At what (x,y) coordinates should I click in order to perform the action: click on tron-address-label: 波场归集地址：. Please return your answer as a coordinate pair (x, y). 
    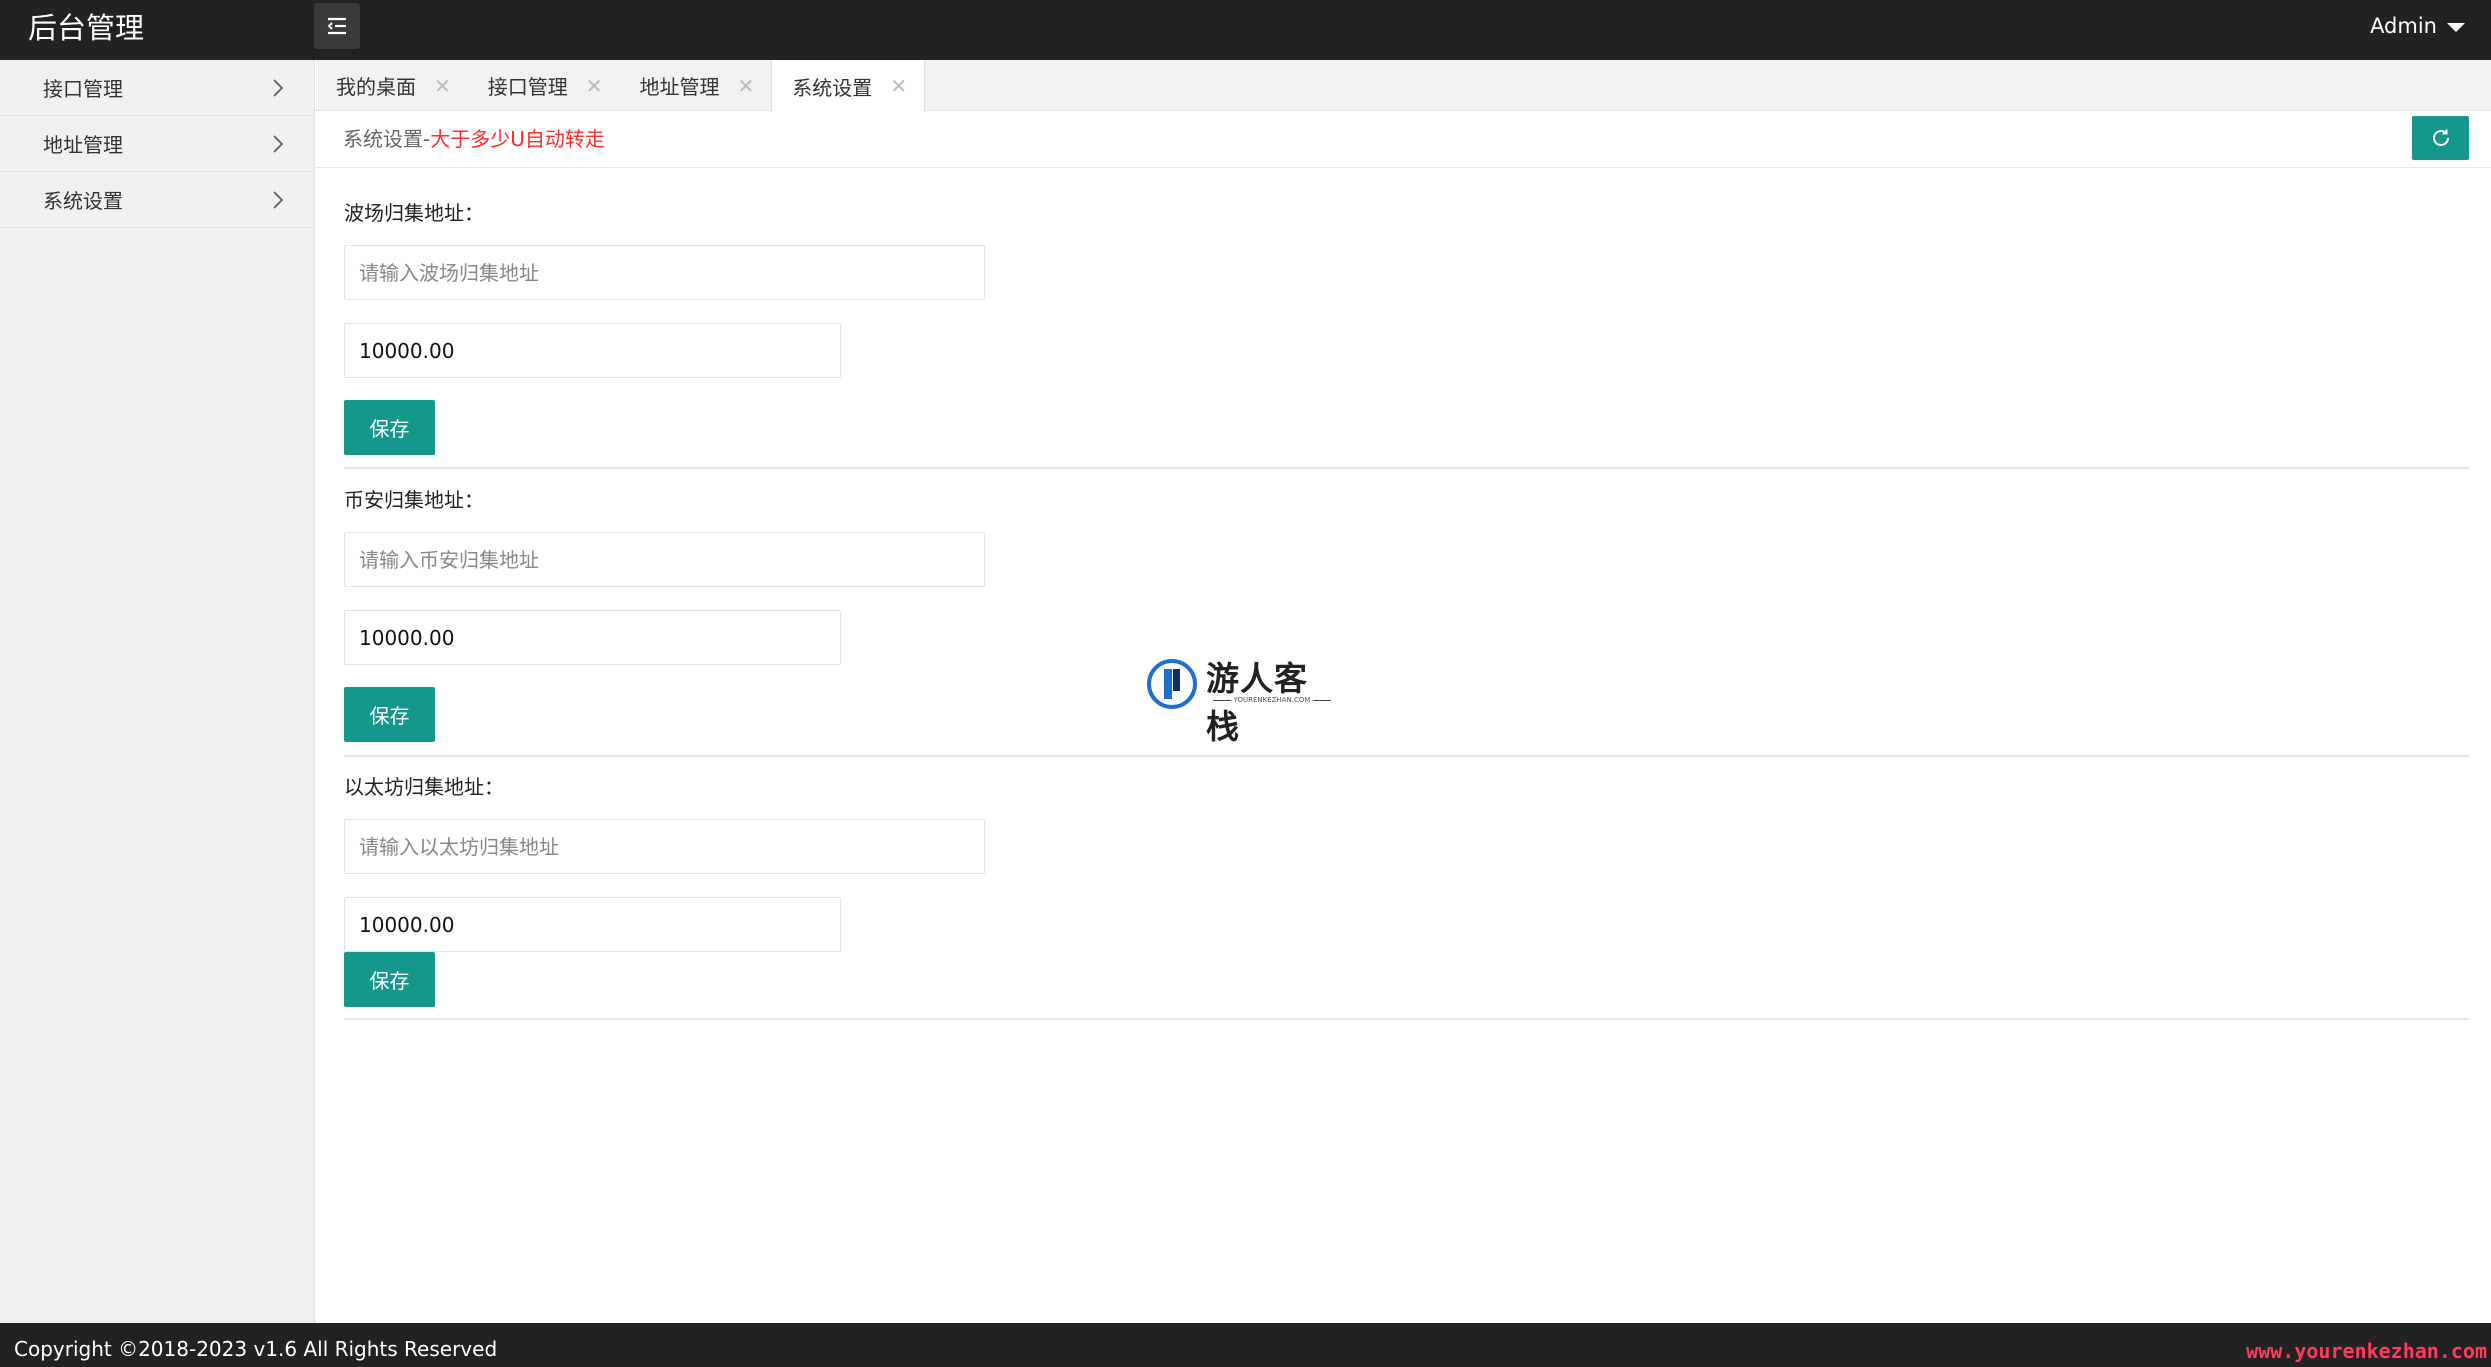
    Looking at the image, I should click on (414, 213).